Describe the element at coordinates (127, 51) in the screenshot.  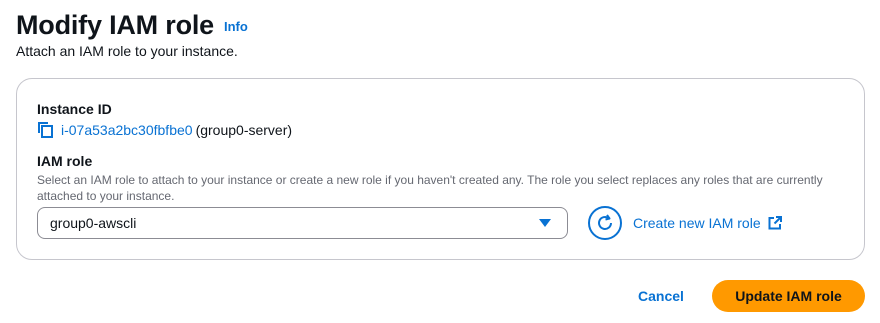
I see `page-subtitle: Attach an IAM role to your instance.` at that location.